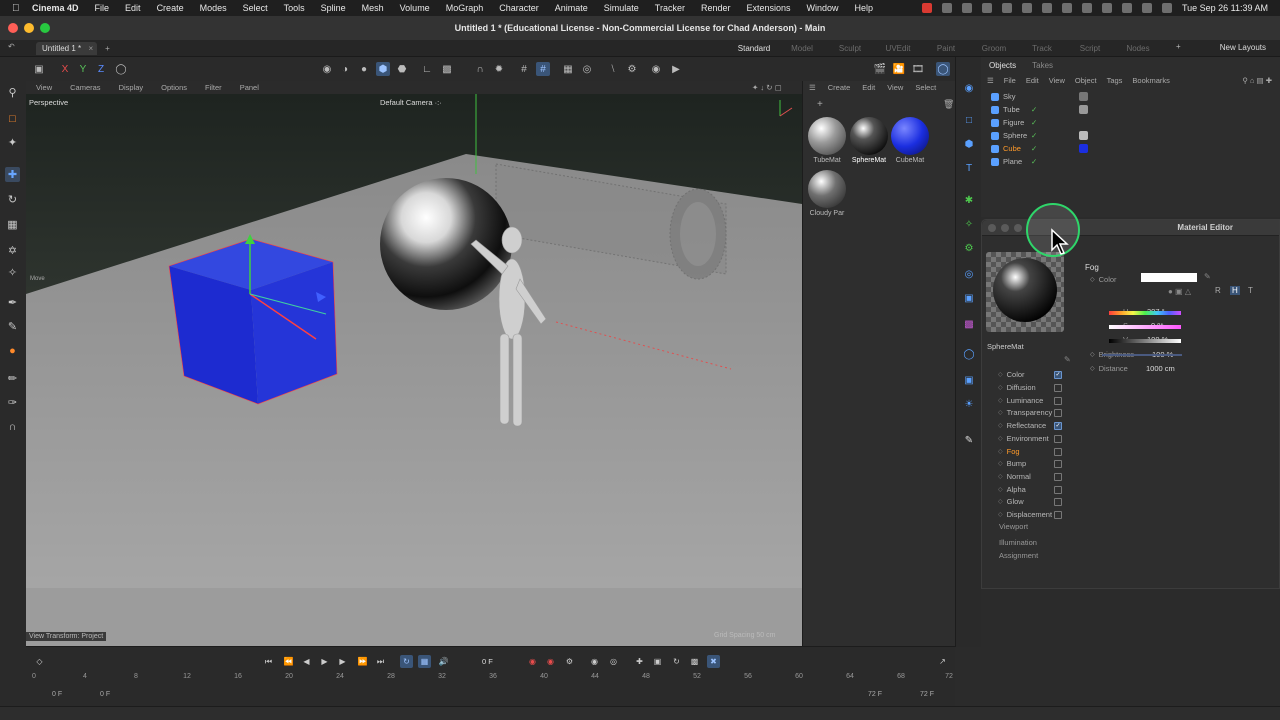 The width and height of the screenshot is (1280, 720). I want to click on hsv-mode-button: H, so click(1235, 290).